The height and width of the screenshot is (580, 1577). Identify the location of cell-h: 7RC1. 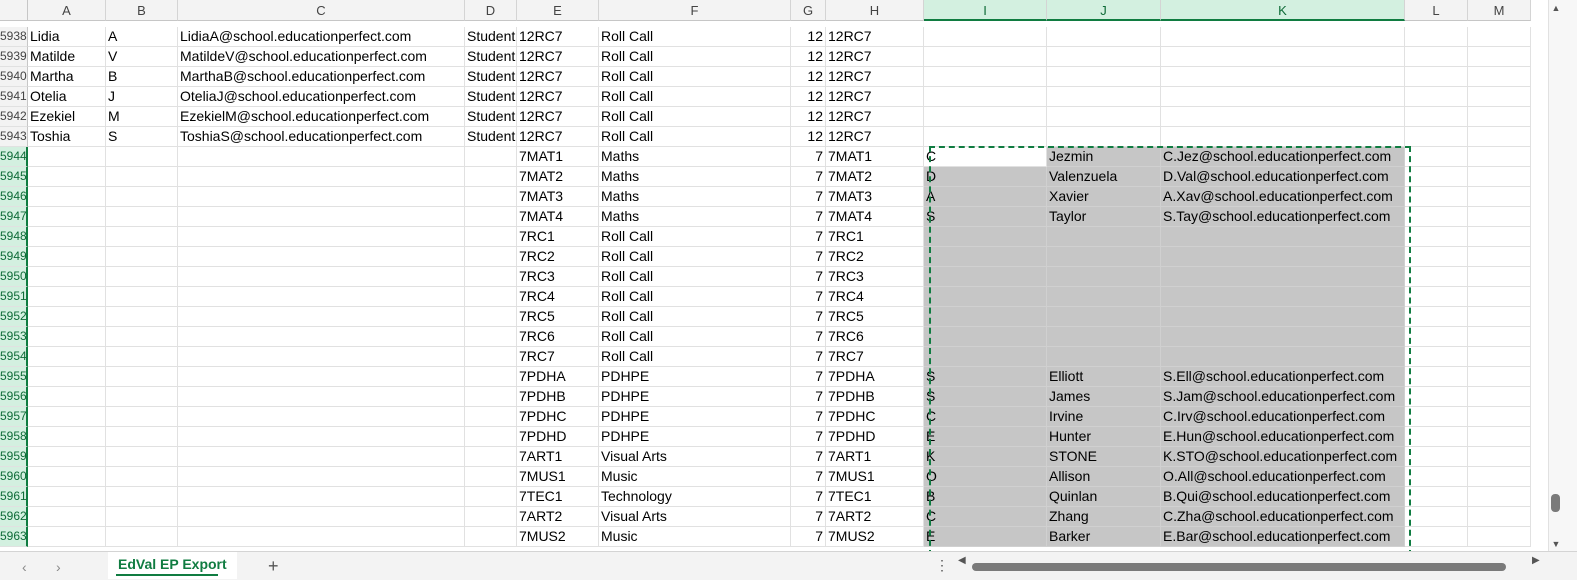
(875, 237).